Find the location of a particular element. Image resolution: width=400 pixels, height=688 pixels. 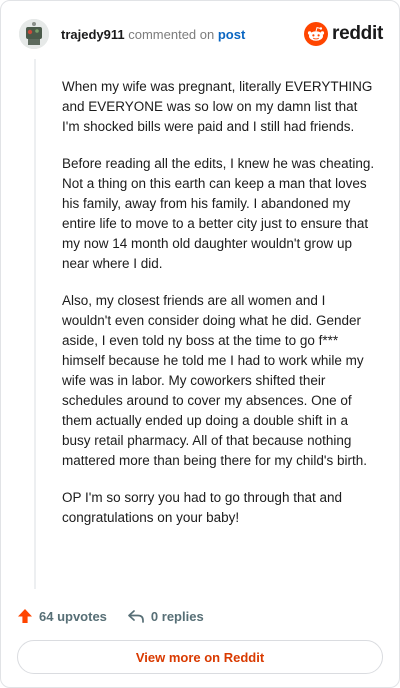

brand-wordmark: reddit is located at coordinates (357, 33).